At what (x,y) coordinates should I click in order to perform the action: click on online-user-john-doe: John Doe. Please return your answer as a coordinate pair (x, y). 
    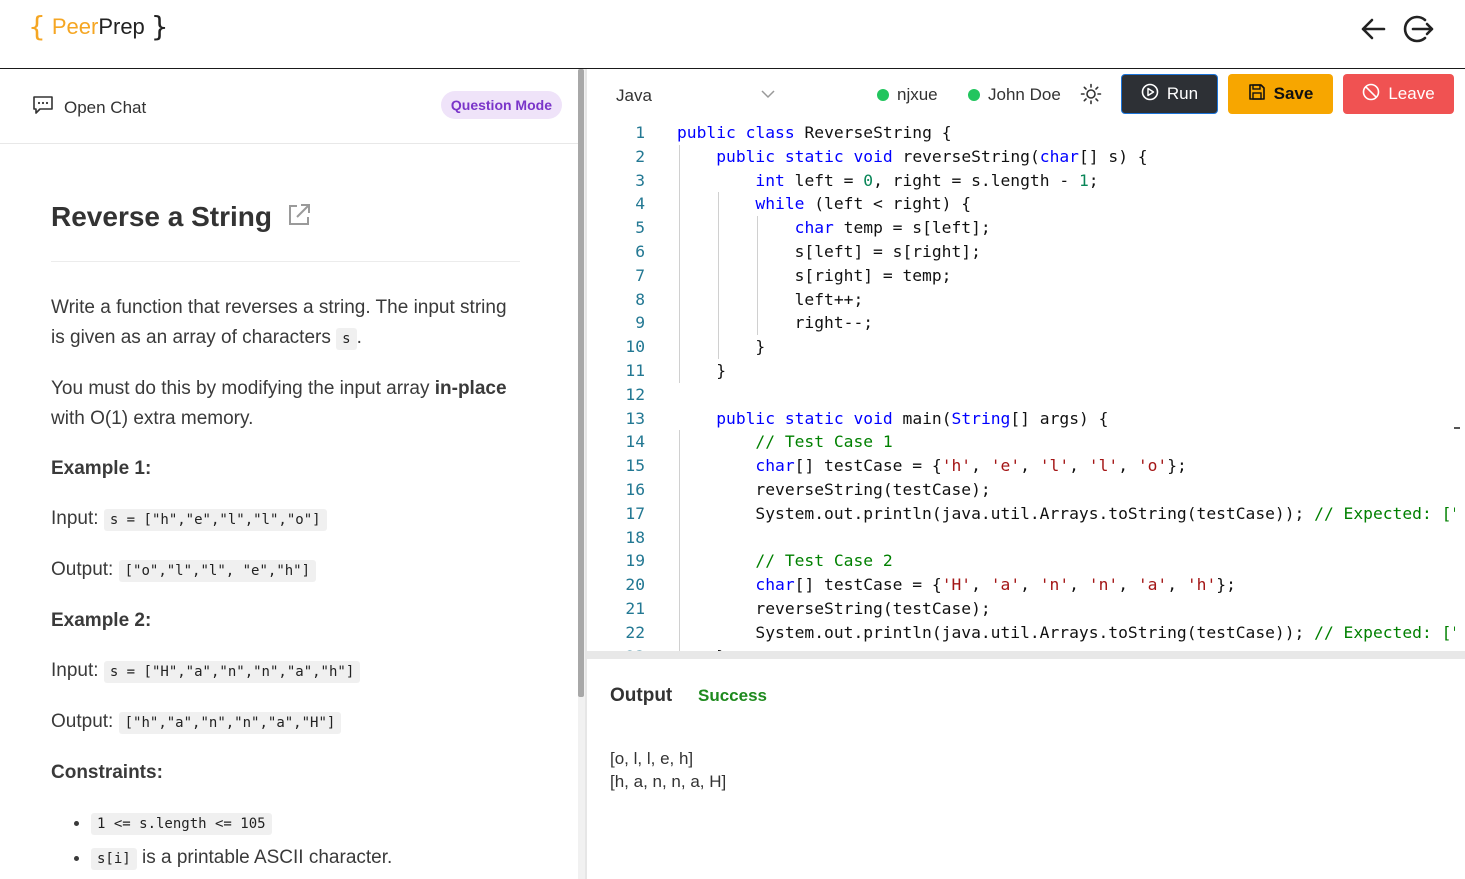
    Looking at the image, I should click on (1014, 95).